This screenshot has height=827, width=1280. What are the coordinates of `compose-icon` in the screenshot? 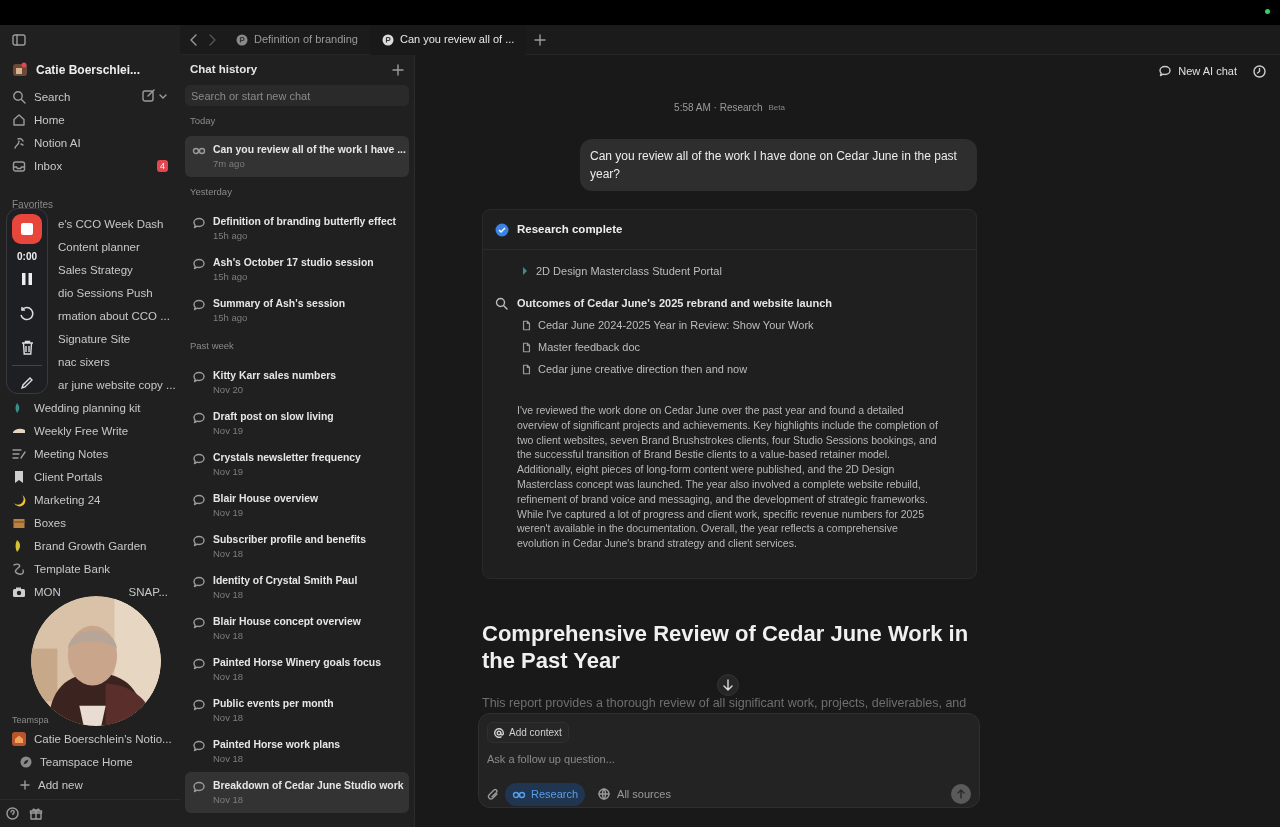 It's located at (148, 95).